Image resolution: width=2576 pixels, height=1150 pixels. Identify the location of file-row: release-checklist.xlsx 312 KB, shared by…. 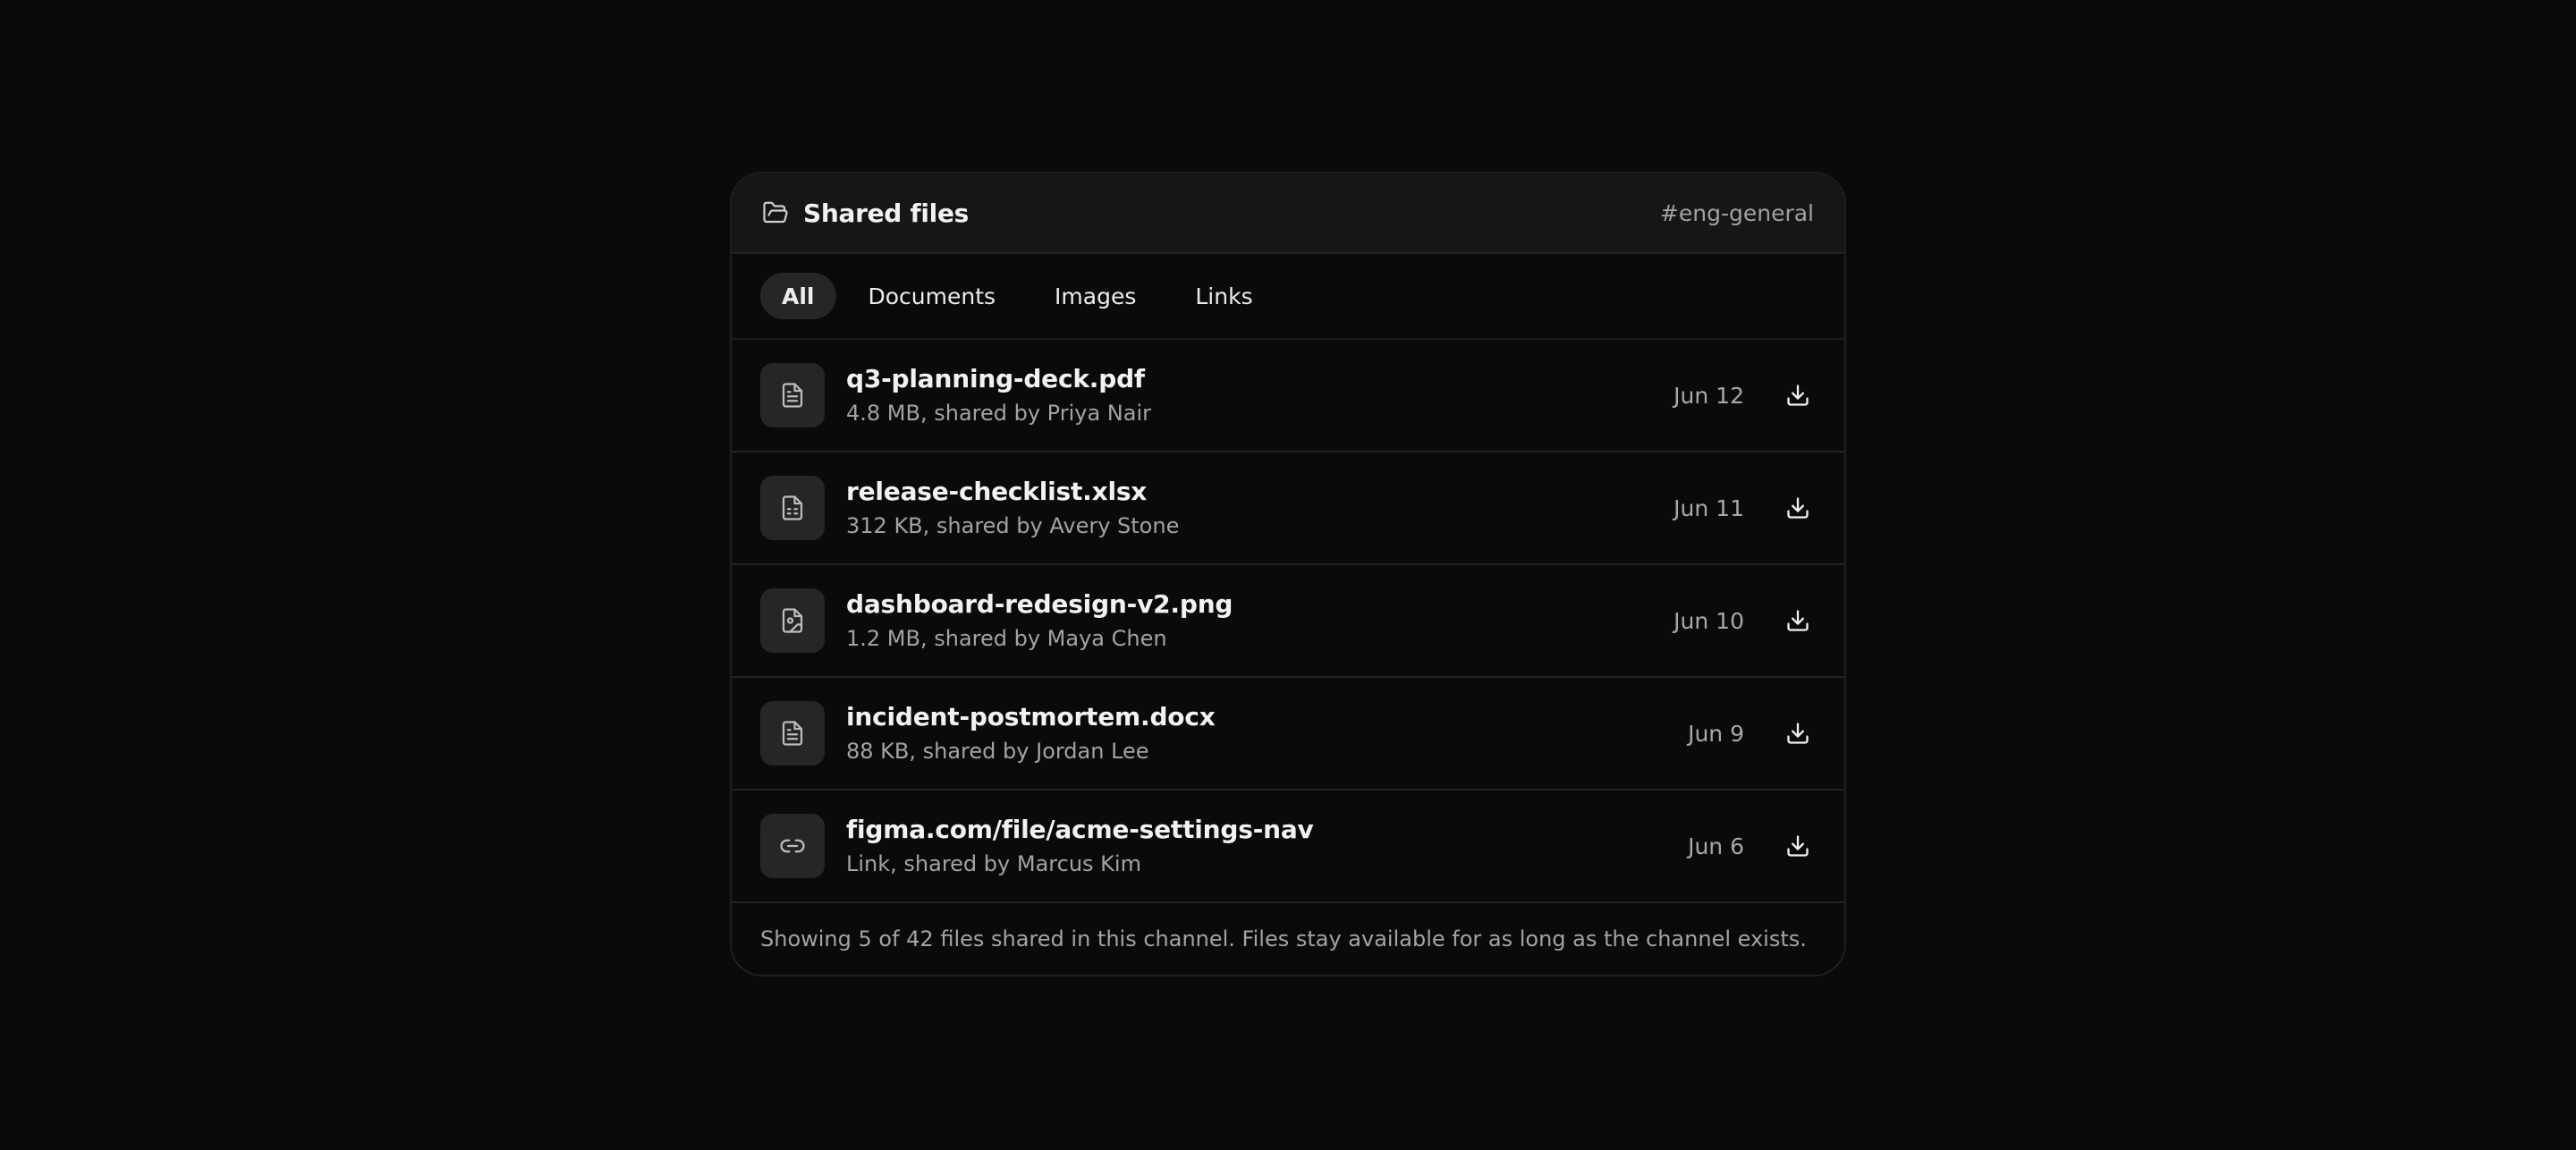
(1288, 508).